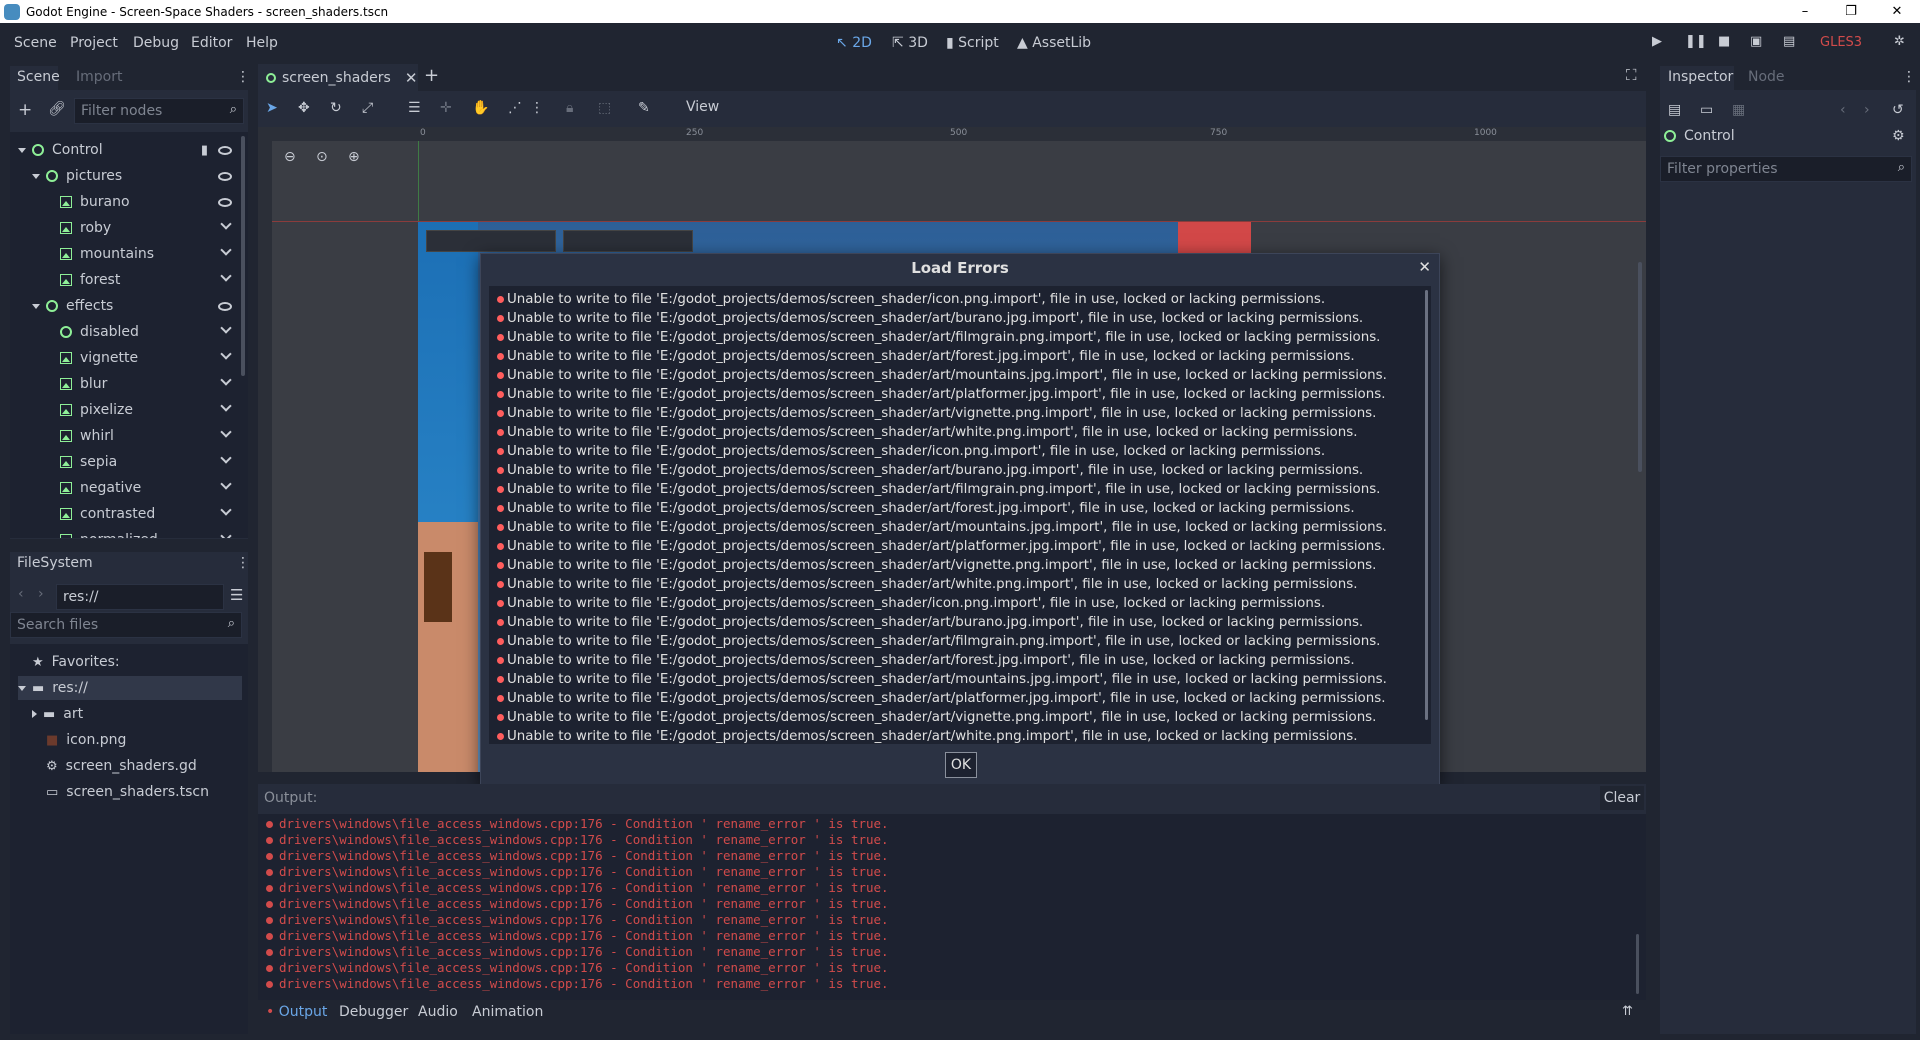  Describe the element at coordinates (644, 108) in the screenshot. I see `bone-icon: ✎` at that location.